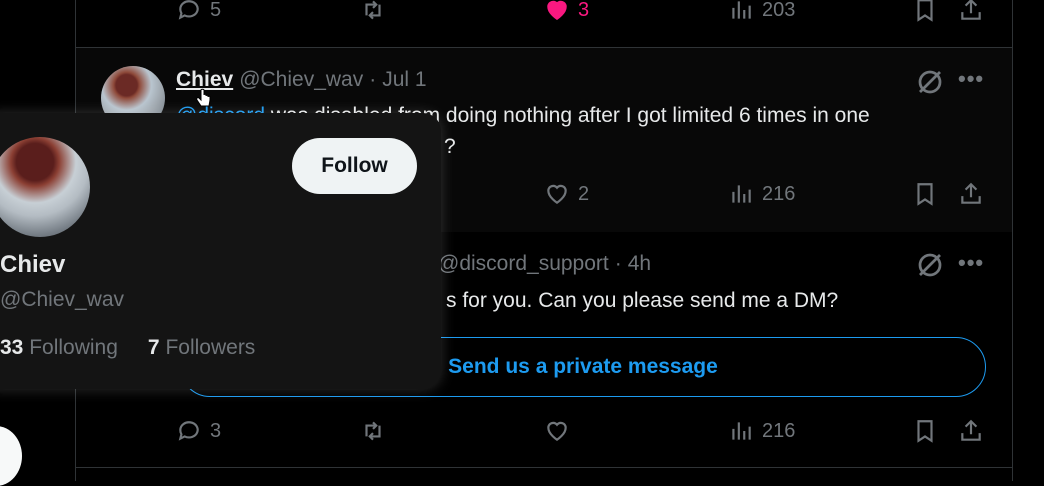 The image size is (1044, 486). What do you see at coordinates (32, 265) in the screenshot?
I see `hovercard-name: Chiev` at bounding box center [32, 265].